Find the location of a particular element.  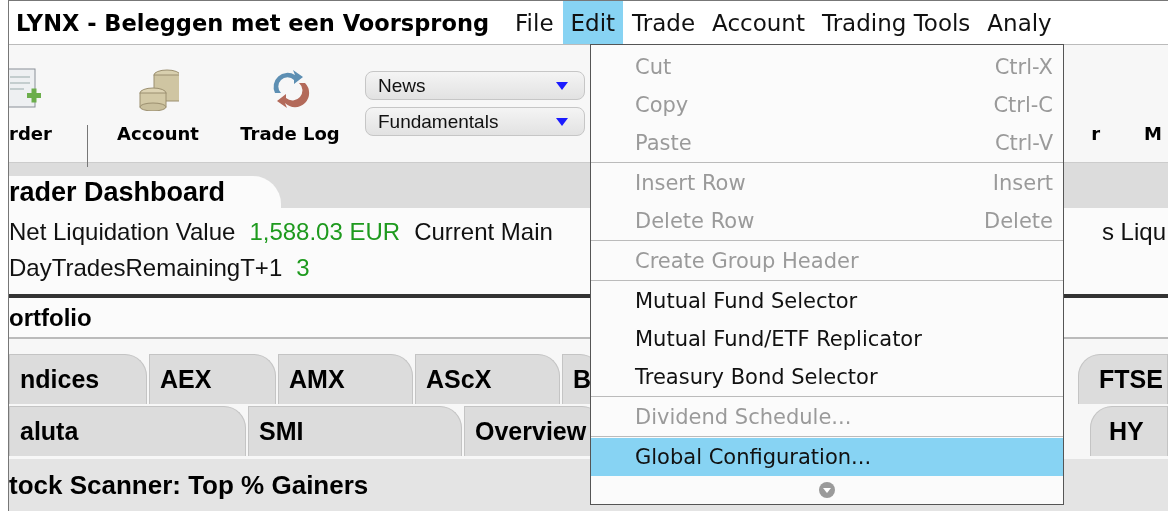

toolbar-button: Trade Log is located at coordinates (290, 94).